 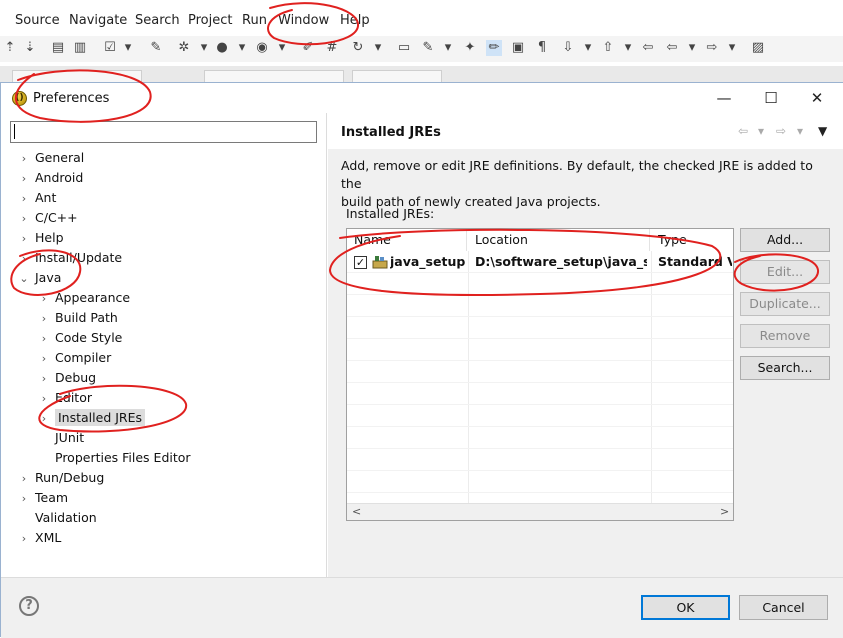 What do you see at coordinates (114, 458) in the screenshot?
I see `tree-item-properties-files-editor: Properties Files Editor` at bounding box center [114, 458].